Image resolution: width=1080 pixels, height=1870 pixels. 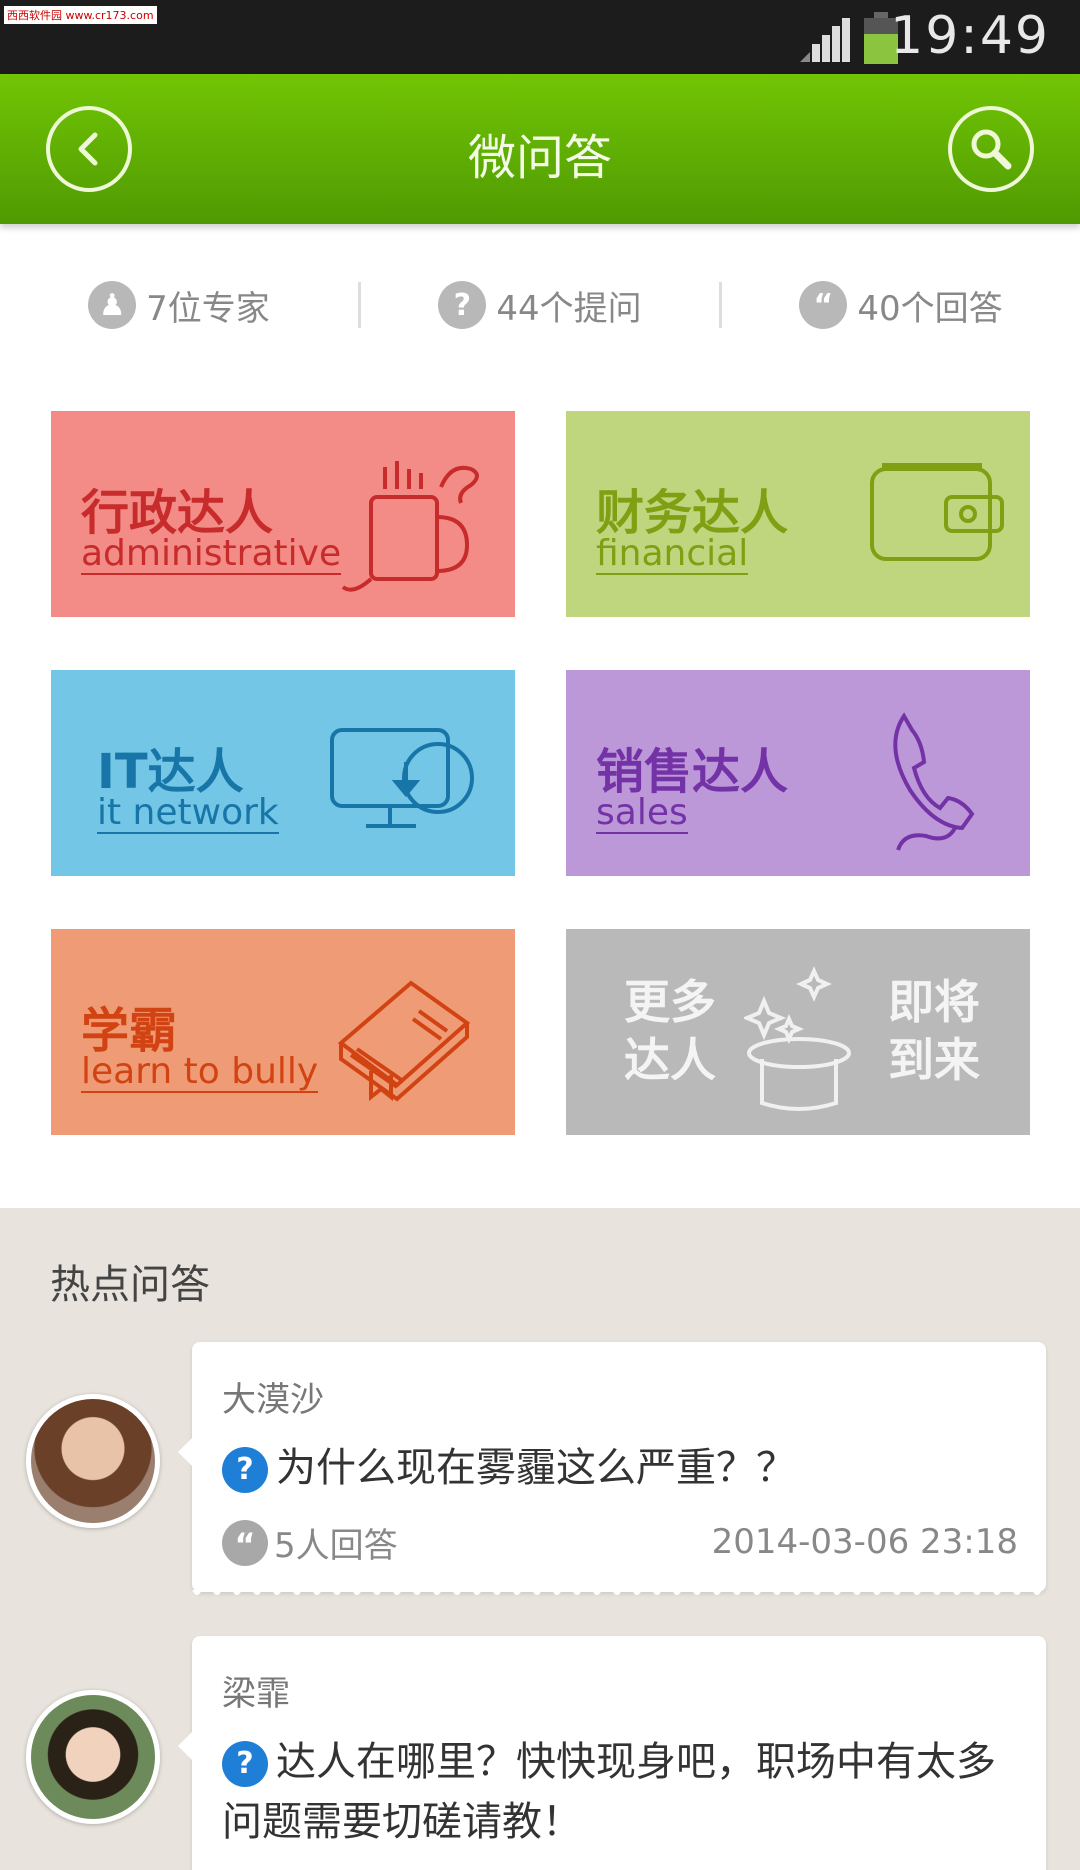 I want to click on stat-experts-label: 7位专家, so click(x=208, y=308).